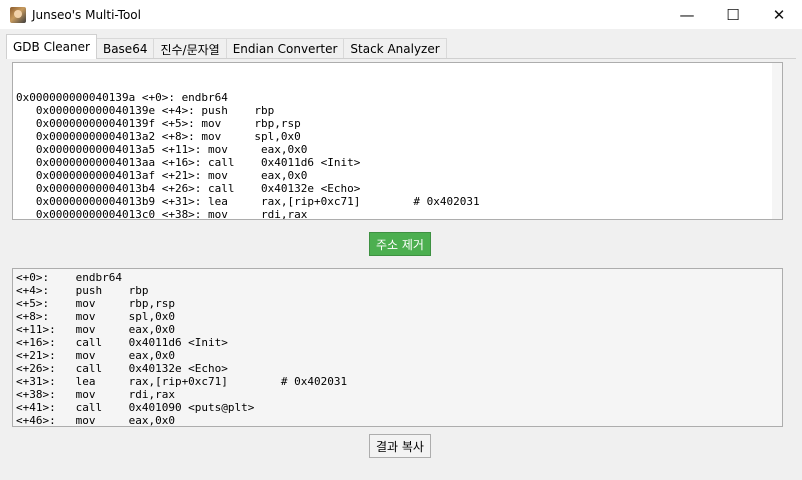  I want to click on code-line: <+46>: mov eax,0x0, so click(95, 420).